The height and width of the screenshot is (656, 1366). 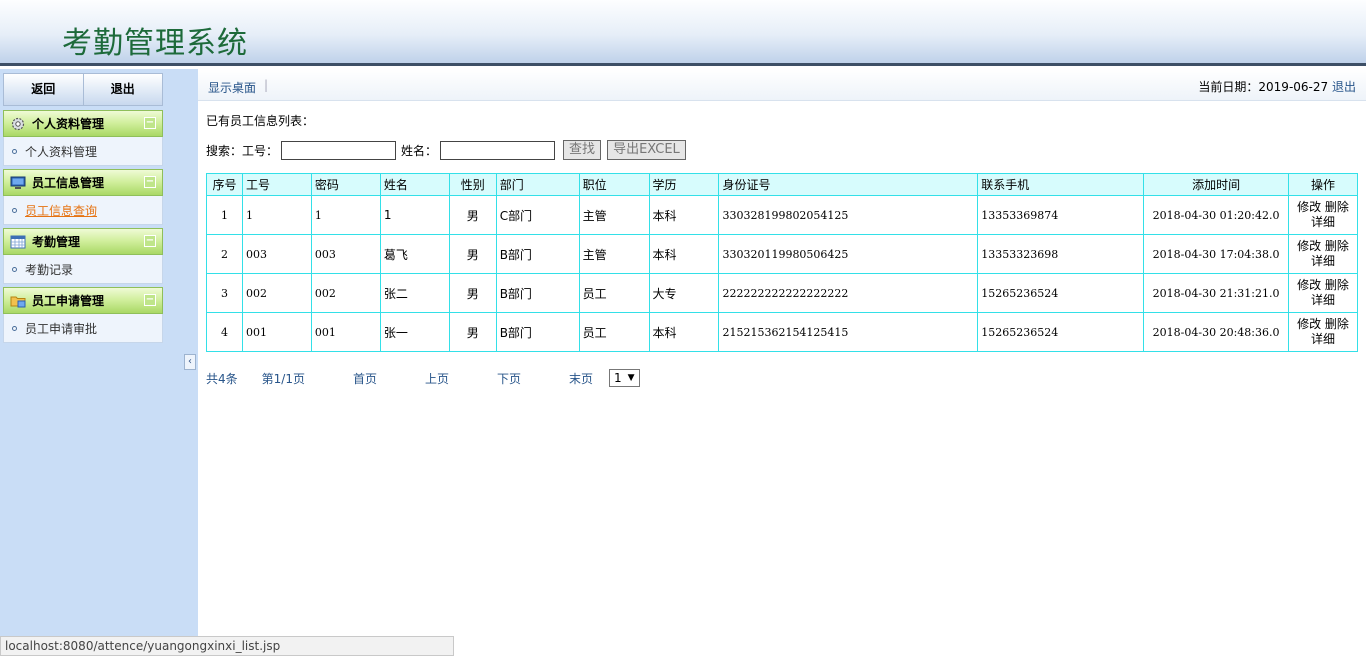 I want to click on cell-name: 张一, so click(x=414, y=332).